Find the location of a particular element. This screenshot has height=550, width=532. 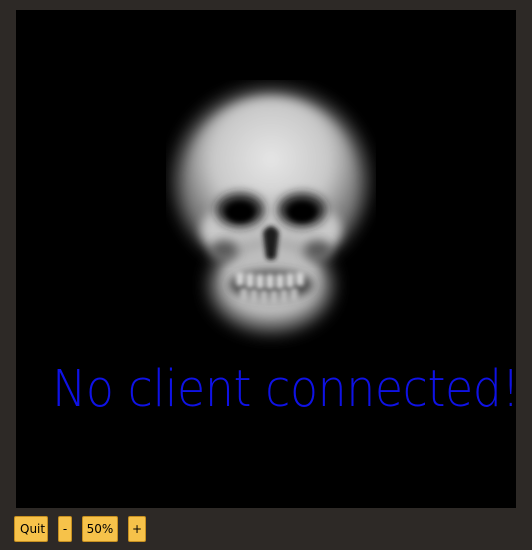

zoom-in-button: + is located at coordinates (137, 529).